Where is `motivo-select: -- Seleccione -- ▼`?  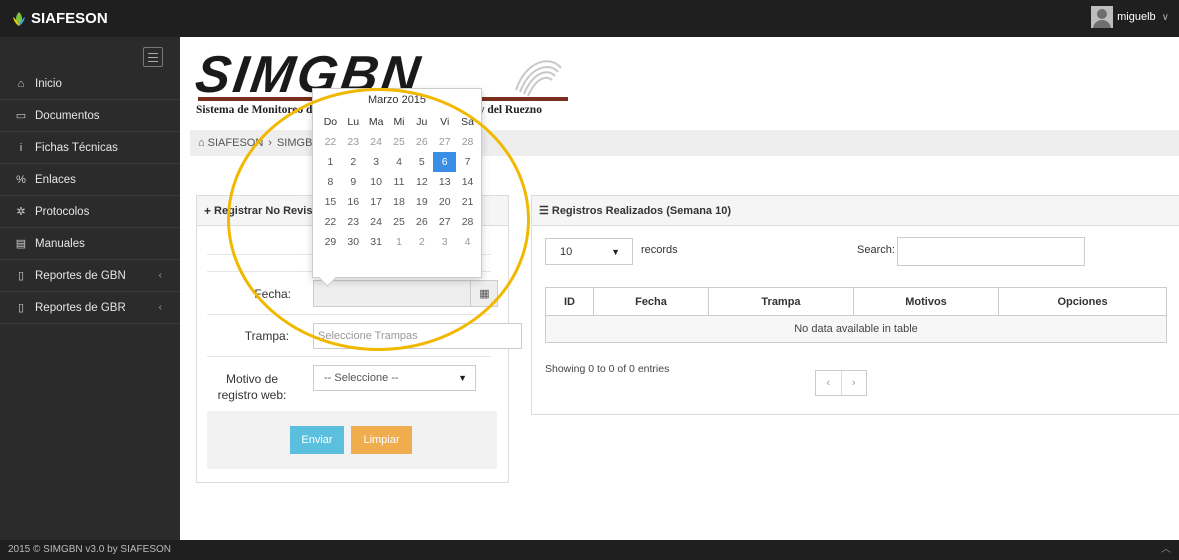
motivo-select: -- Seleccione -- ▼ is located at coordinates (394, 378).